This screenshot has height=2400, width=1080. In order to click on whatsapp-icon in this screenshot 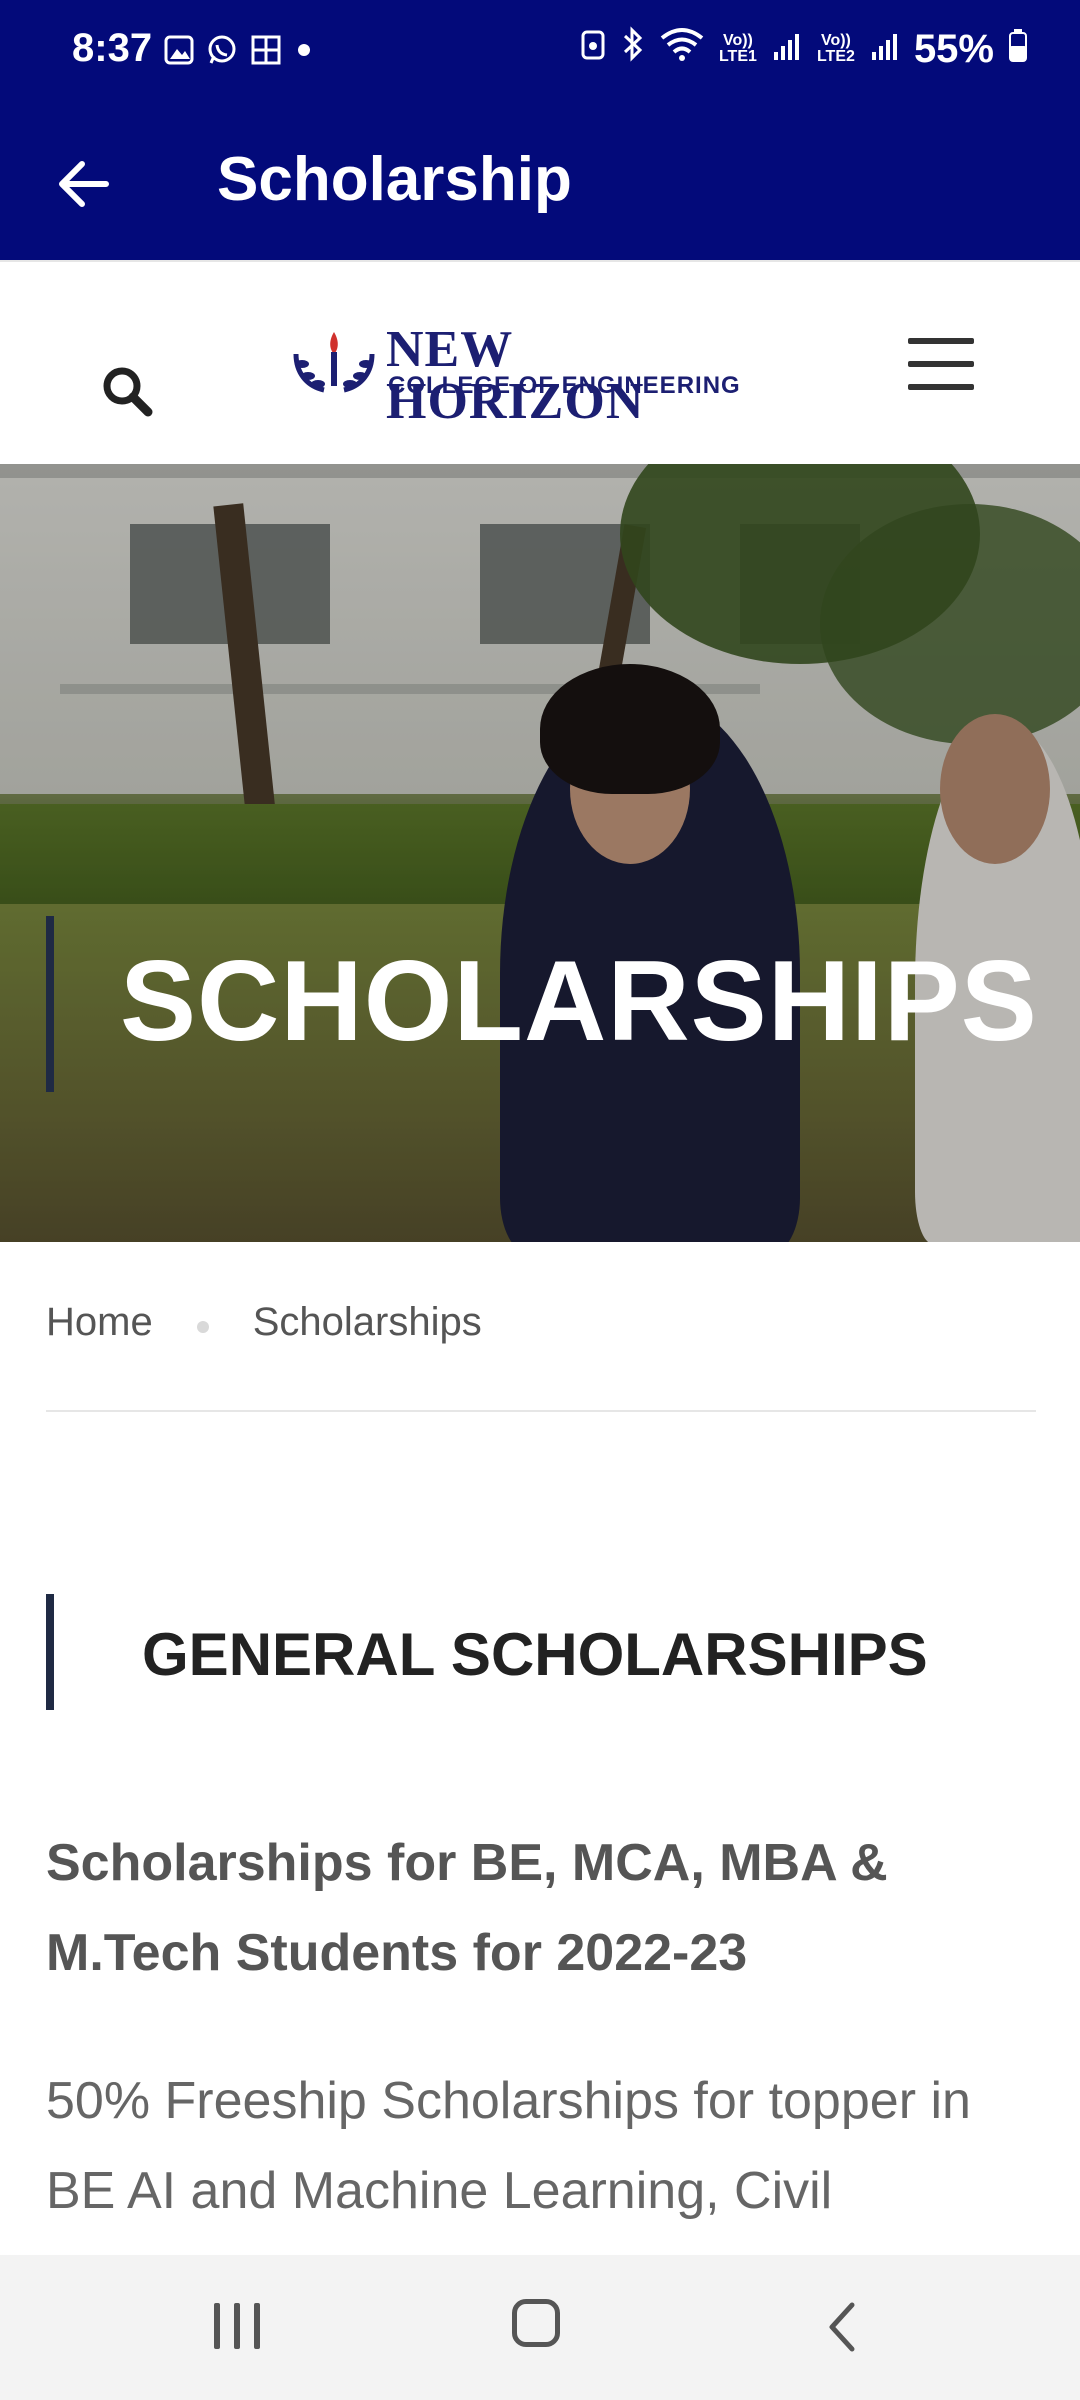, I will do `click(222, 52)`.